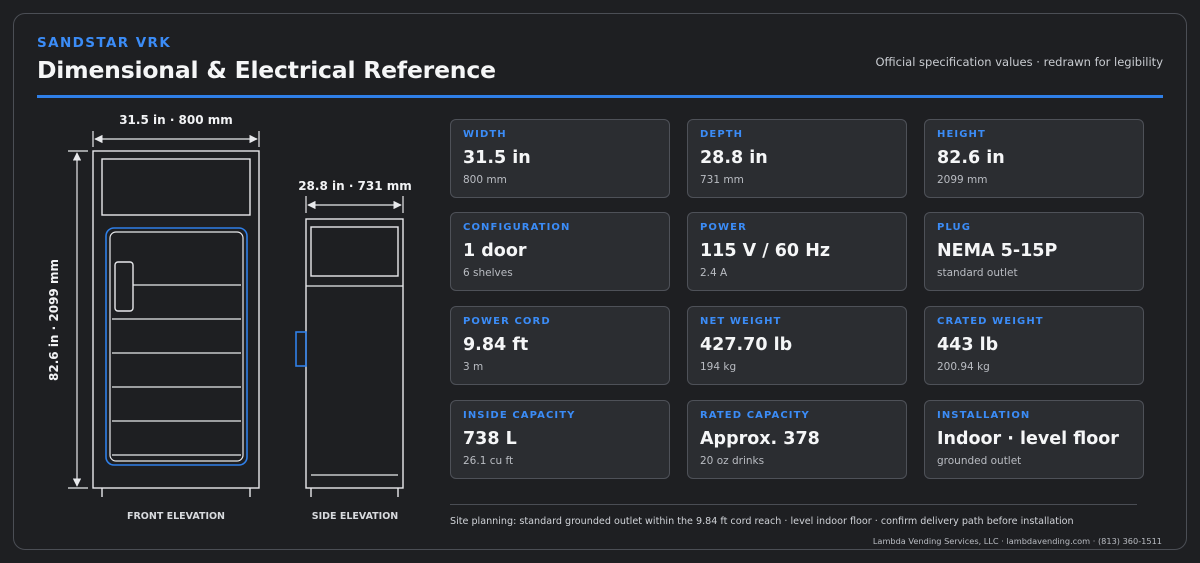 Image resolution: width=1200 pixels, height=563 pixels. What do you see at coordinates (1028, 439) in the screenshot?
I see `spec-value: Indoor · level floor` at bounding box center [1028, 439].